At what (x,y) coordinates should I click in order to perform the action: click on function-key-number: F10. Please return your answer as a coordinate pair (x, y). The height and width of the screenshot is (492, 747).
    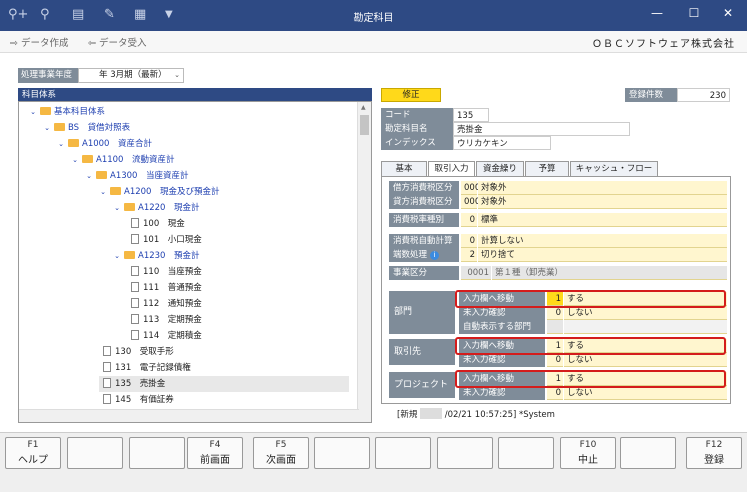
    Looking at the image, I should click on (588, 445).